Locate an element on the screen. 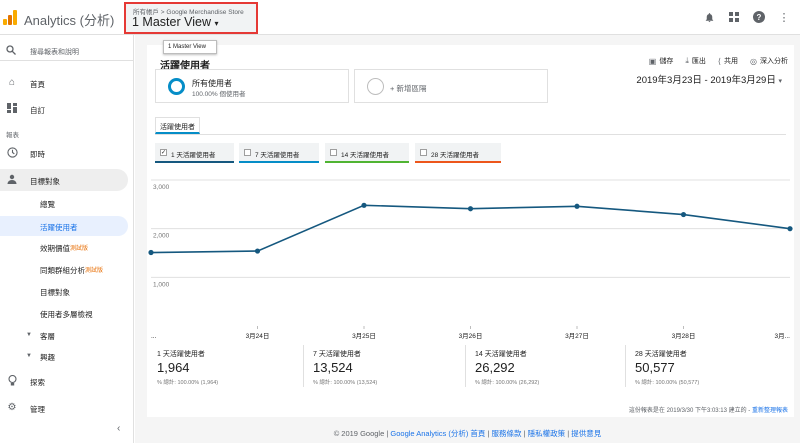 The height and width of the screenshot is (443, 800). footer-link-privacy: 隱私權政策 is located at coordinates (547, 433).